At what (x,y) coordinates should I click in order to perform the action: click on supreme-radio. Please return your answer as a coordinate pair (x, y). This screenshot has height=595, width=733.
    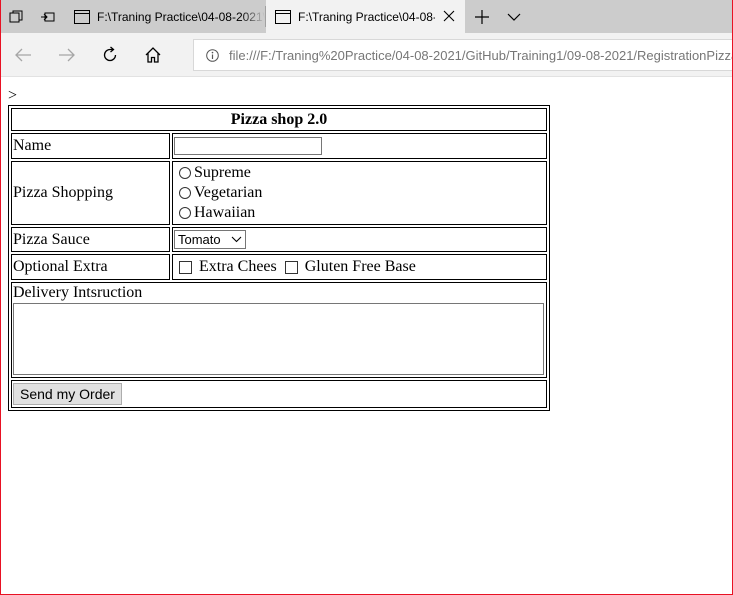
    Looking at the image, I should click on (185, 173).